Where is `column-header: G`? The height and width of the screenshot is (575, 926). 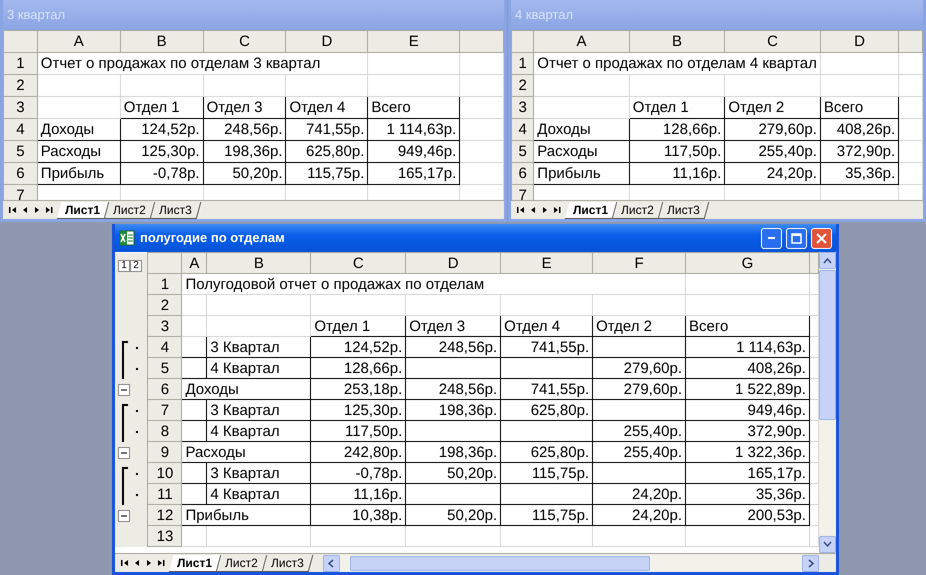 column-header: G is located at coordinates (748, 263).